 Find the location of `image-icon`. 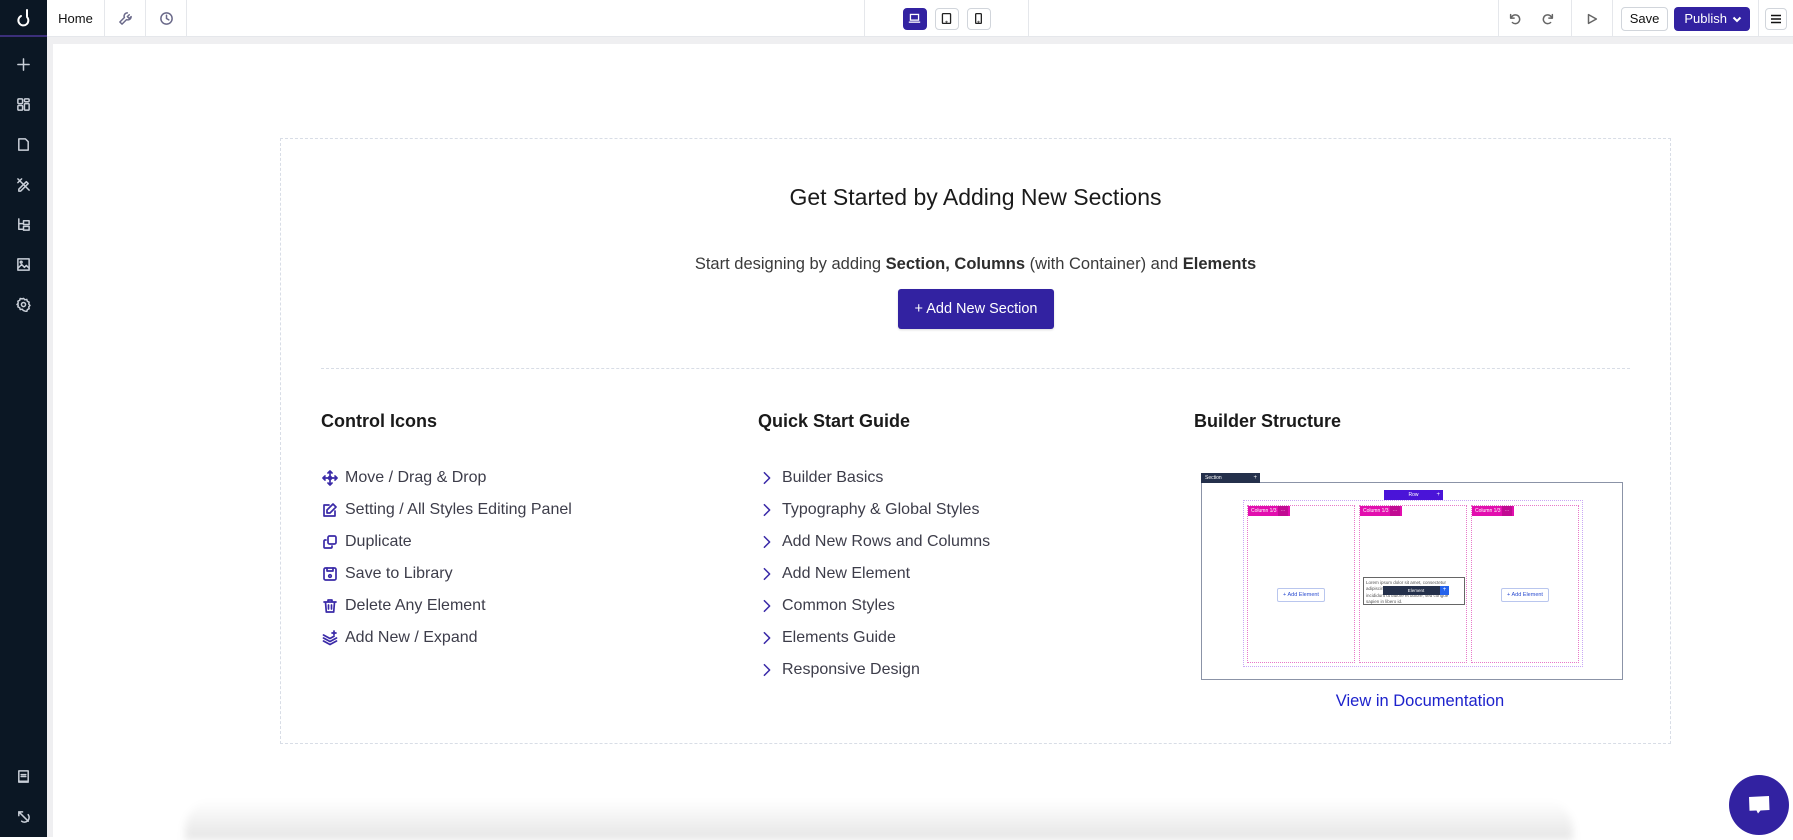

image-icon is located at coordinates (23, 264).